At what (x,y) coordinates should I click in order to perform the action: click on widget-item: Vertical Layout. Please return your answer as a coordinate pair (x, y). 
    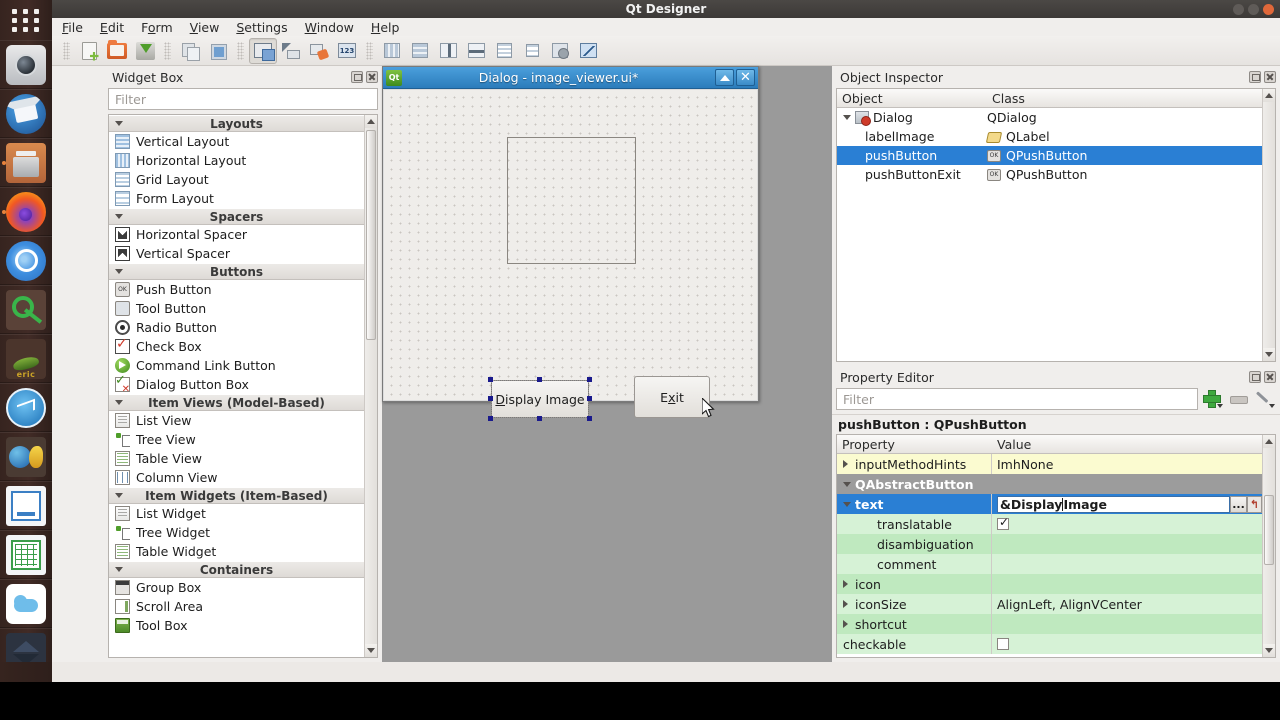
    Looking at the image, I should click on (236, 141).